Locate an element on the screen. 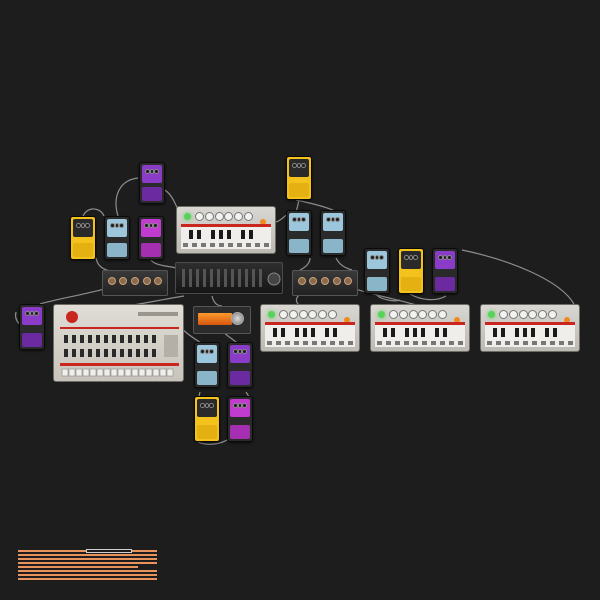 This screenshot has height=600, width=600. amplifier-head is located at coordinates (222, 320).